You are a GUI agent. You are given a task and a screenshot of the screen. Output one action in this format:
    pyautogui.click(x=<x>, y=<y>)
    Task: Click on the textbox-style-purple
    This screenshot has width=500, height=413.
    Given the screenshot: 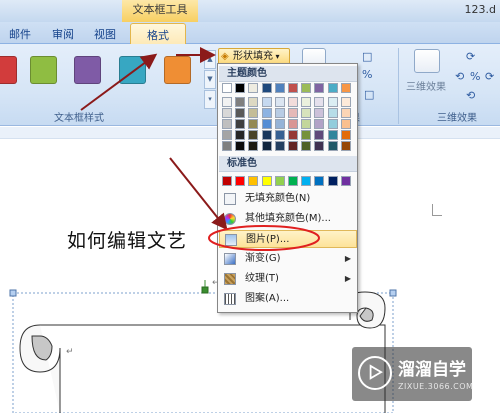 What is the action you would take?
    pyautogui.click(x=87, y=70)
    